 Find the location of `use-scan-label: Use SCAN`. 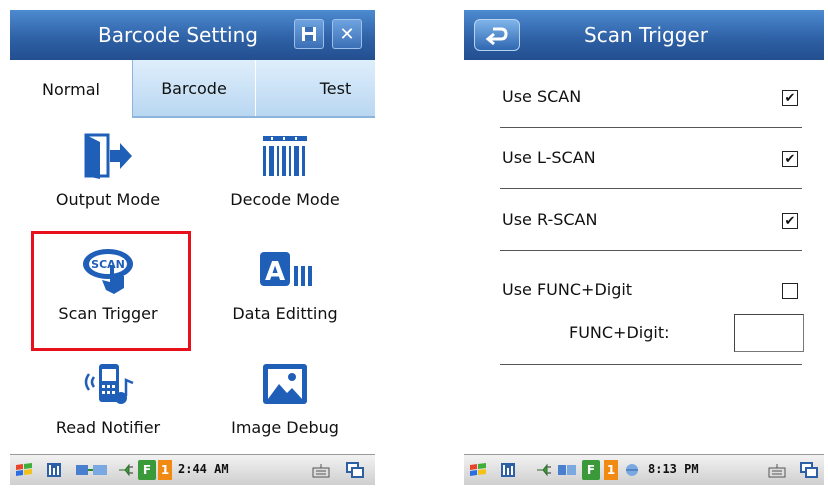

use-scan-label: Use SCAN is located at coordinates (542, 96).